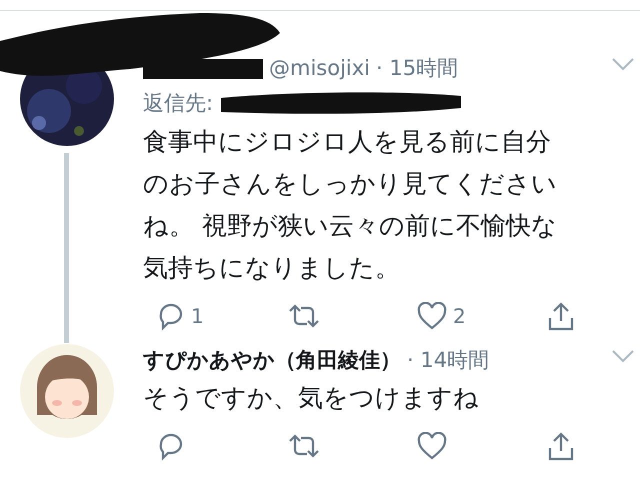 This screenshot has width=640, height=482. What do you see at coordinates (272, 360) in the screenshot?
I see `author-name: すぴかあやか（角田綾佳）` at bounding box center [272, 360].